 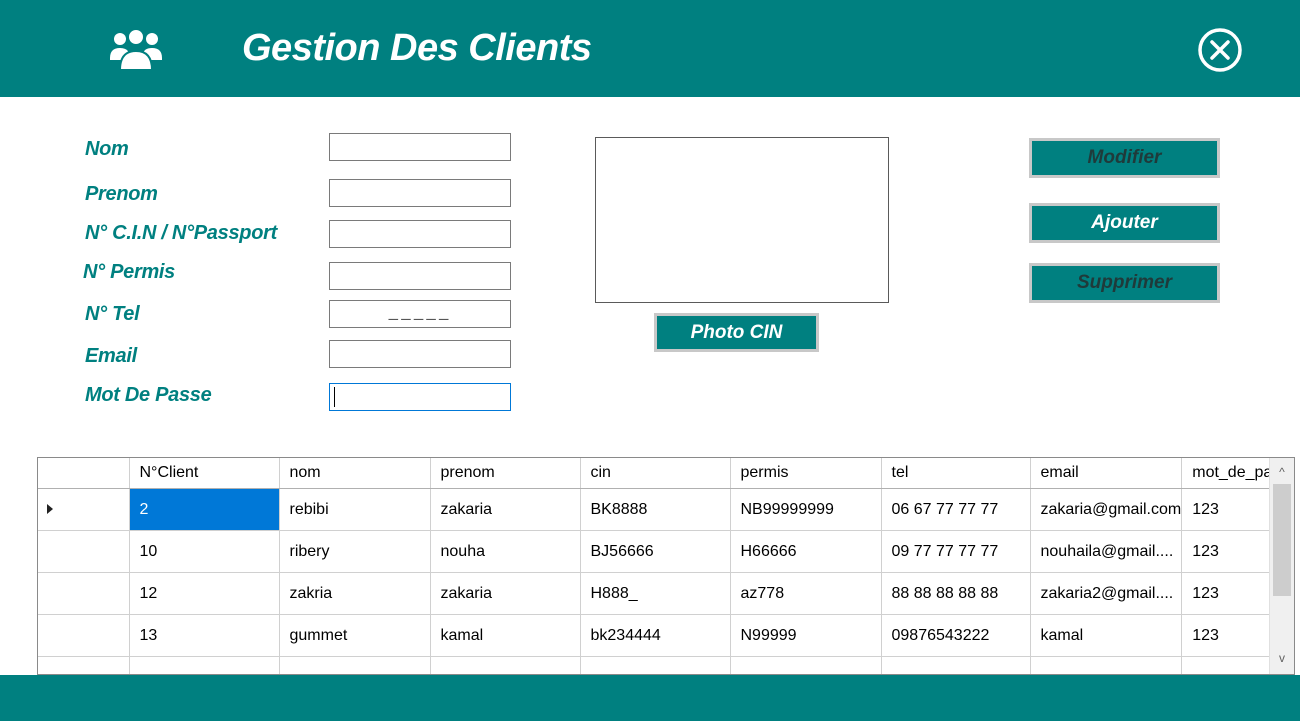 What do you see at coordinates (420, 314) in the screenshot?
I see `tel-masked-input: _____` at bounding box center [420, 314].